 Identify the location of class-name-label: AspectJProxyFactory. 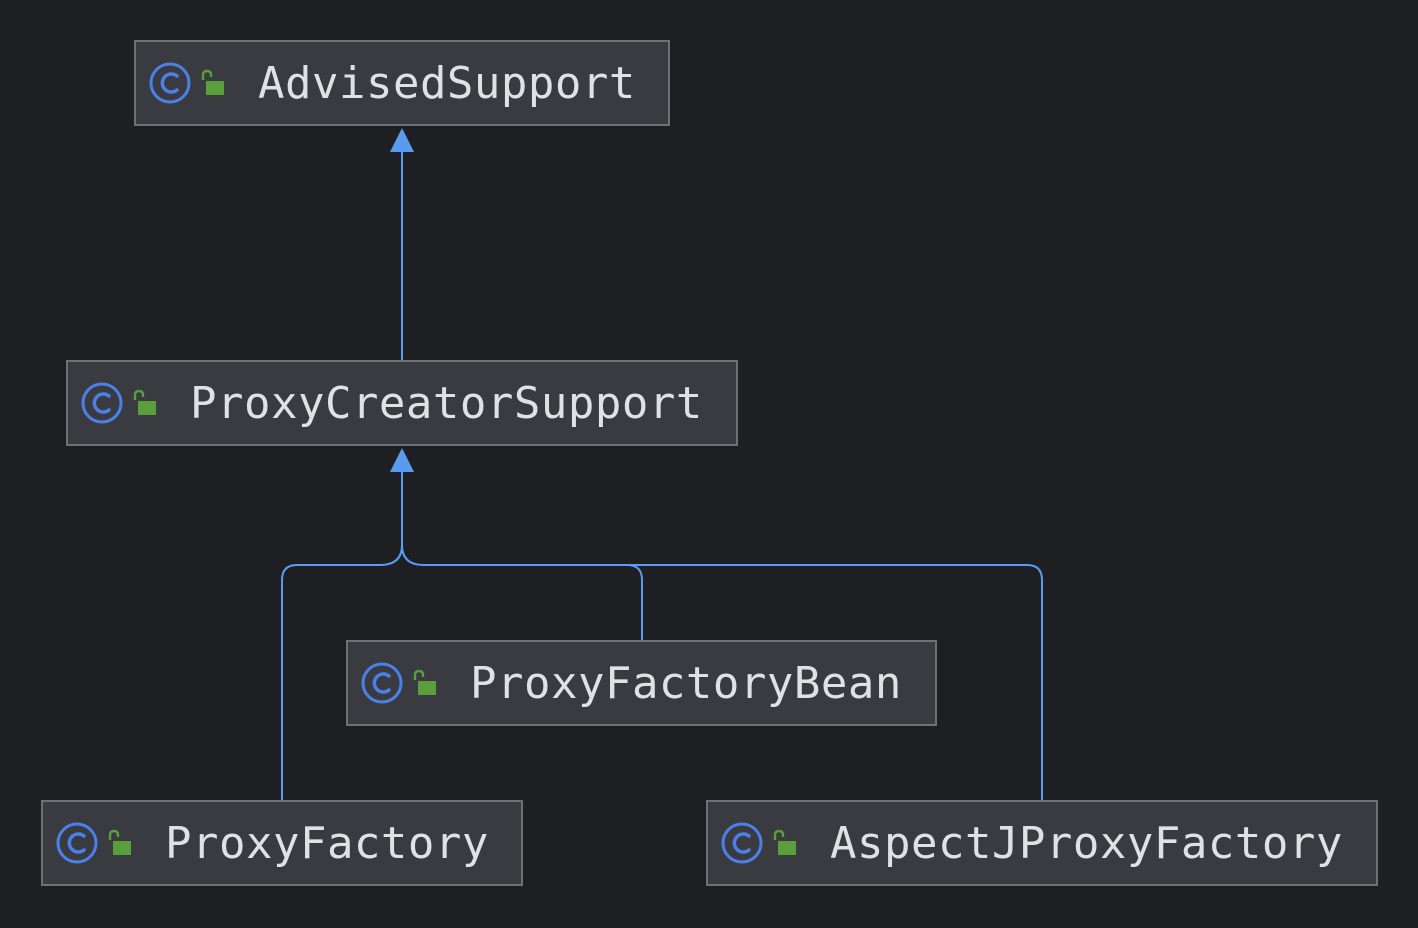
(1086, 843).